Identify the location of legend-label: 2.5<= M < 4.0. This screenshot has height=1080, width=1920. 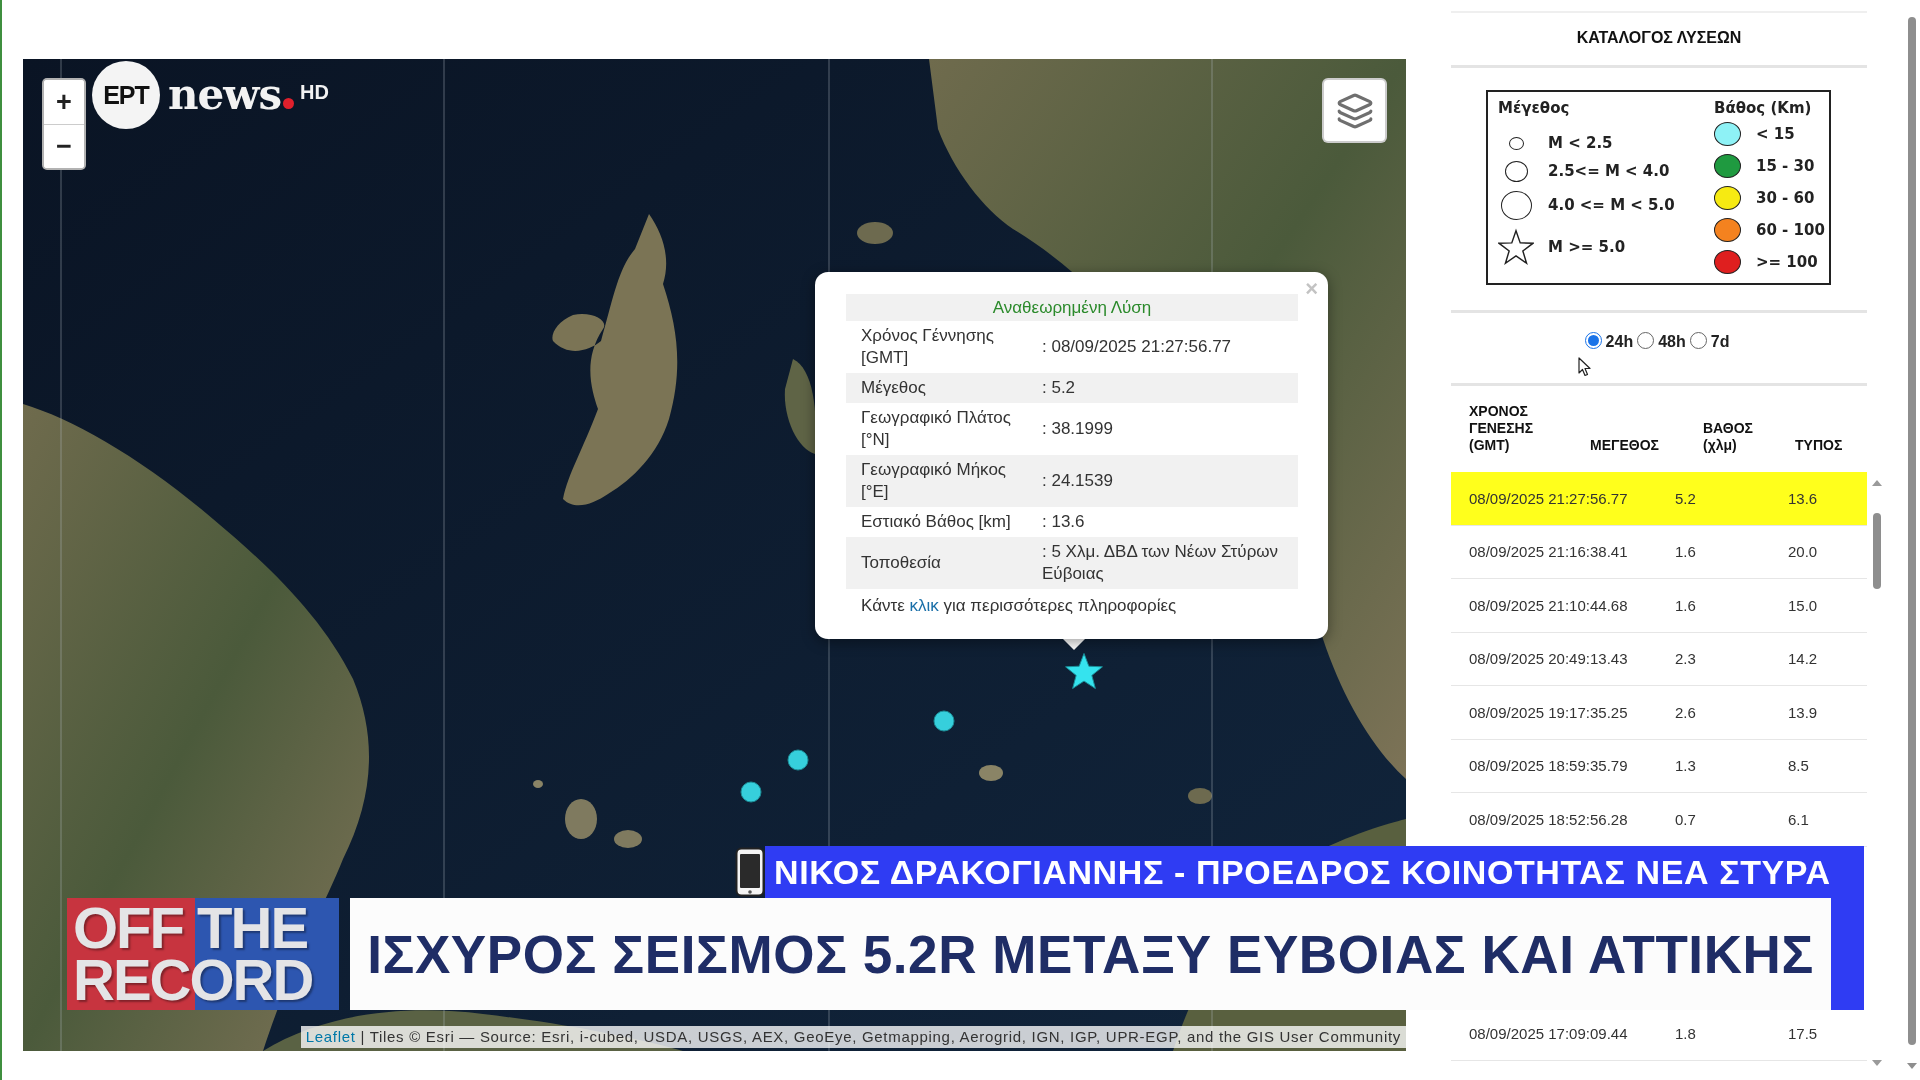
(1609, 171).